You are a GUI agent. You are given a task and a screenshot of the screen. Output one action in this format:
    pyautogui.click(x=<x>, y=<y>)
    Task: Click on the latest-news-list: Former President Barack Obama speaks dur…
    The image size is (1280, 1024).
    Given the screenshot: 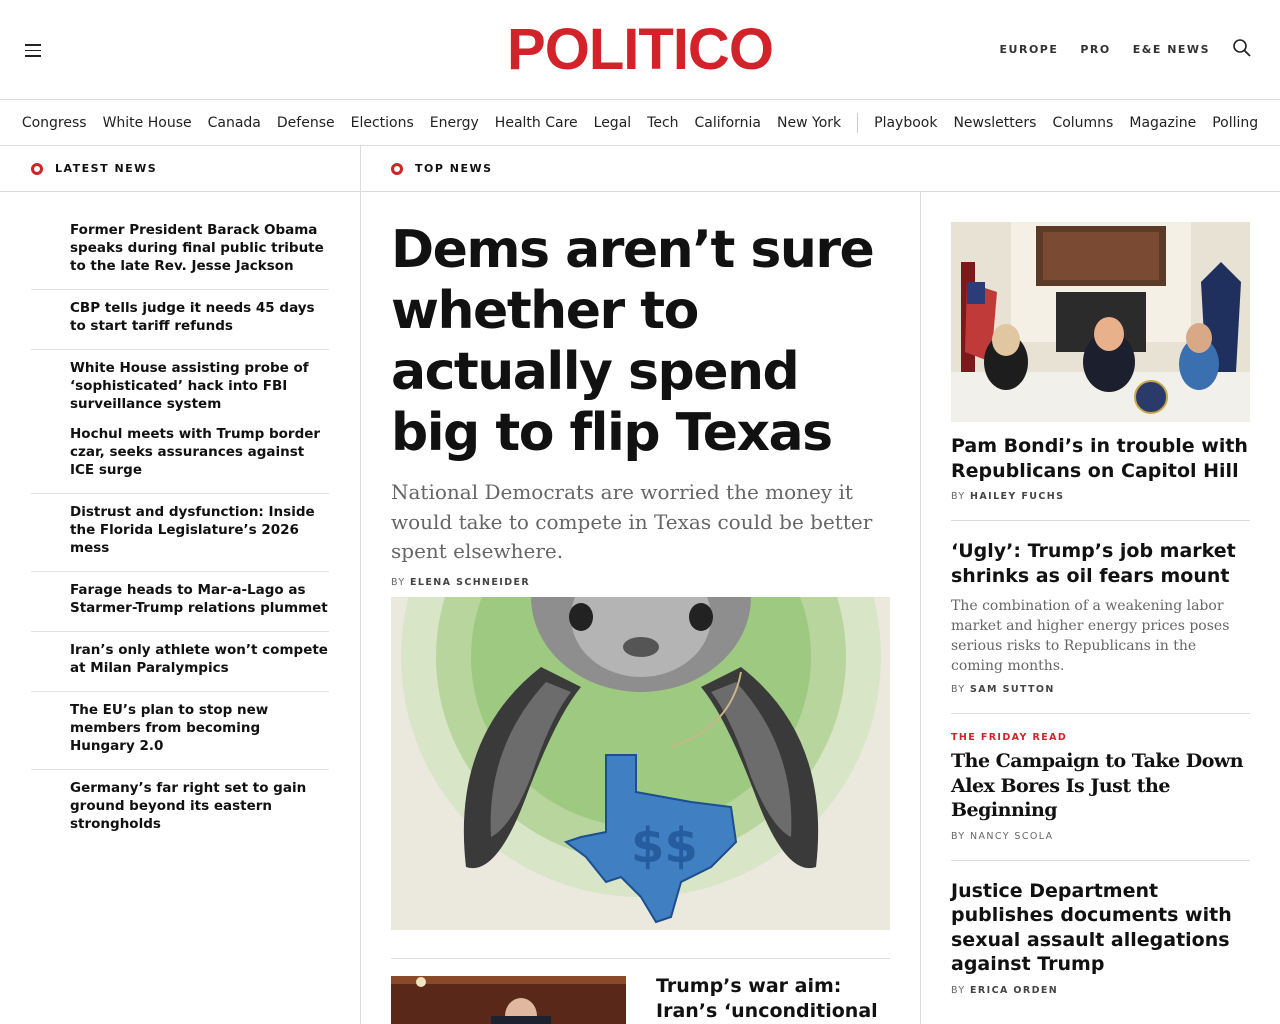 What is the action you would take?
    pyautogui.click(x=180, y=525)
    